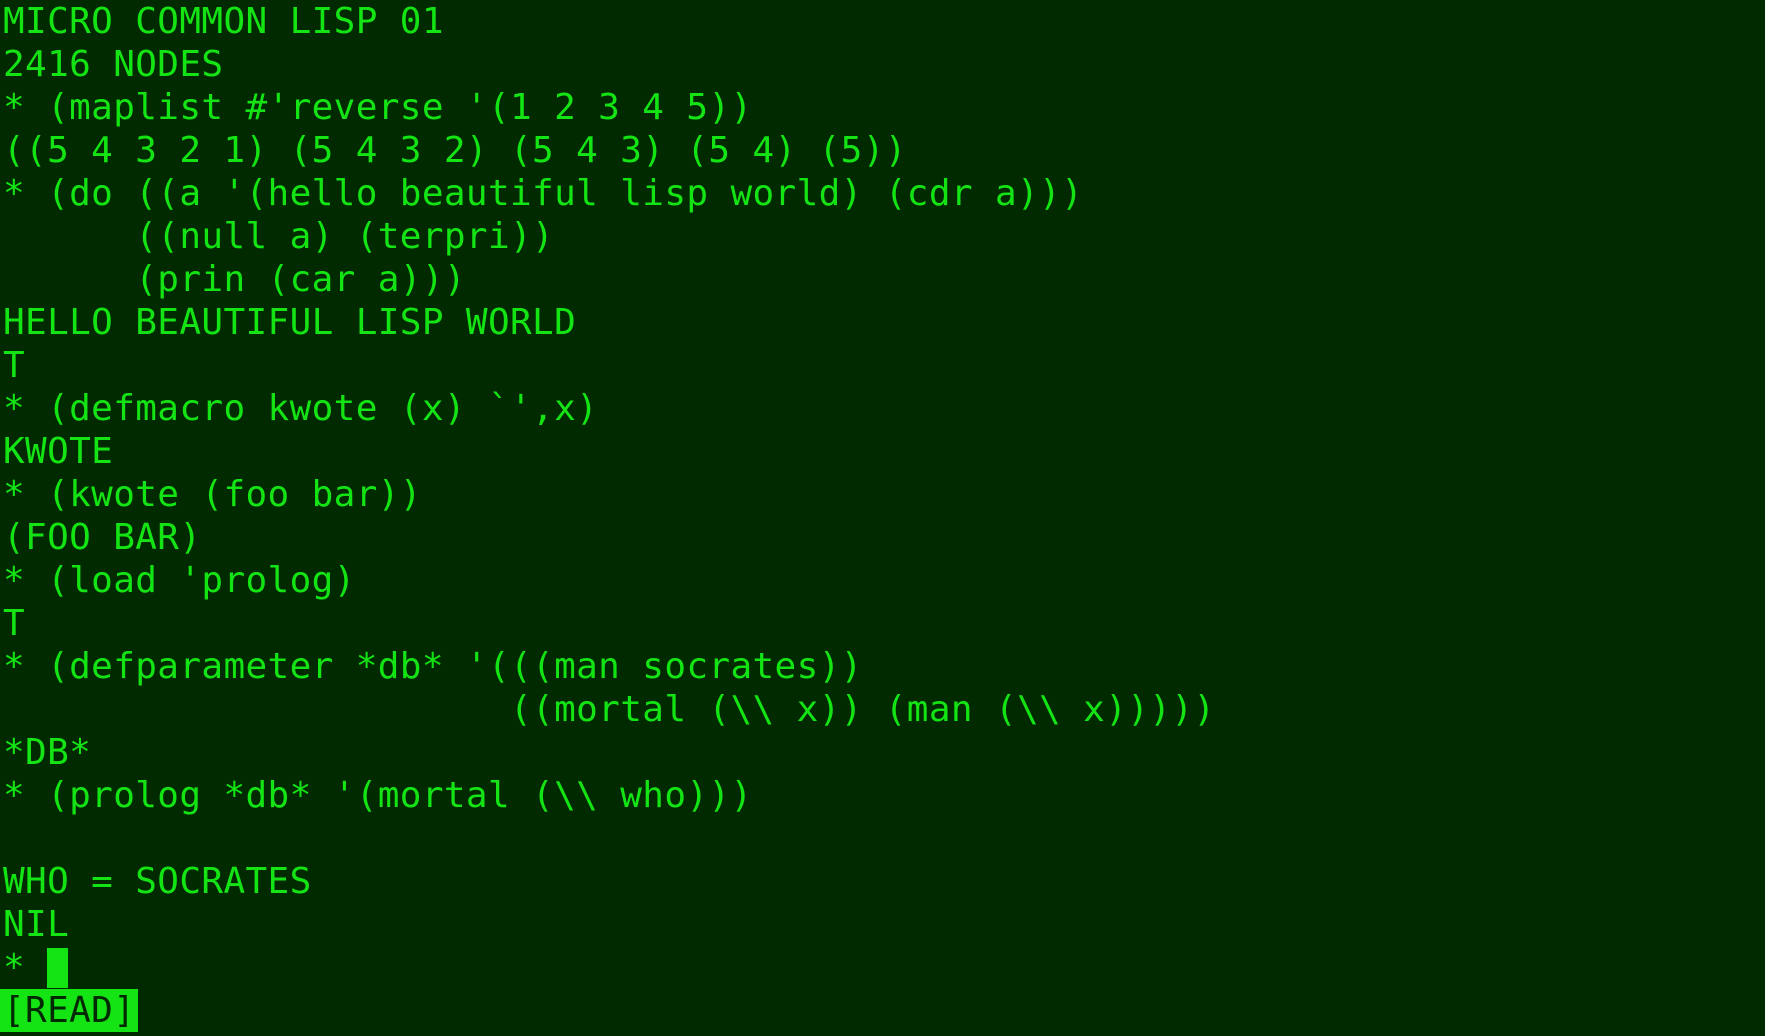  I want to click on output-line: NIL, so click(36, 924).